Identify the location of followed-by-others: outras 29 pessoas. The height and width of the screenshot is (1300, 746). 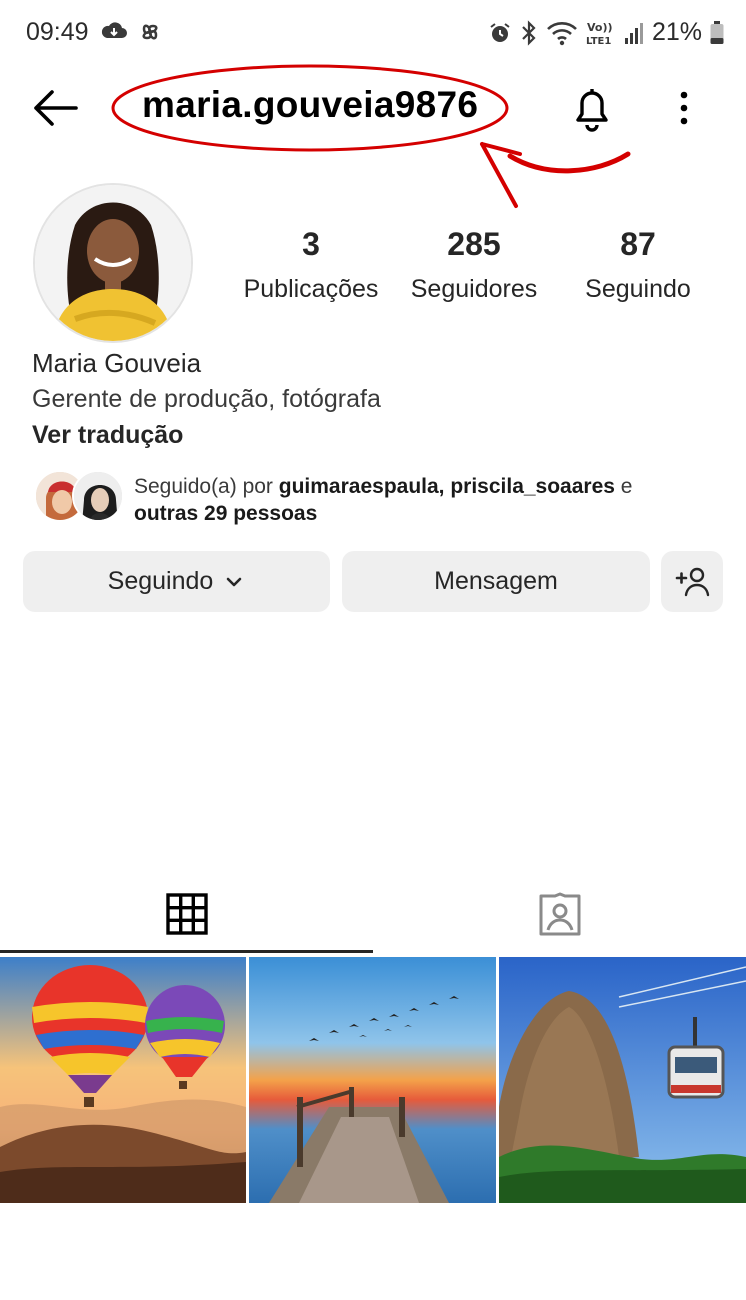
(226, 513).